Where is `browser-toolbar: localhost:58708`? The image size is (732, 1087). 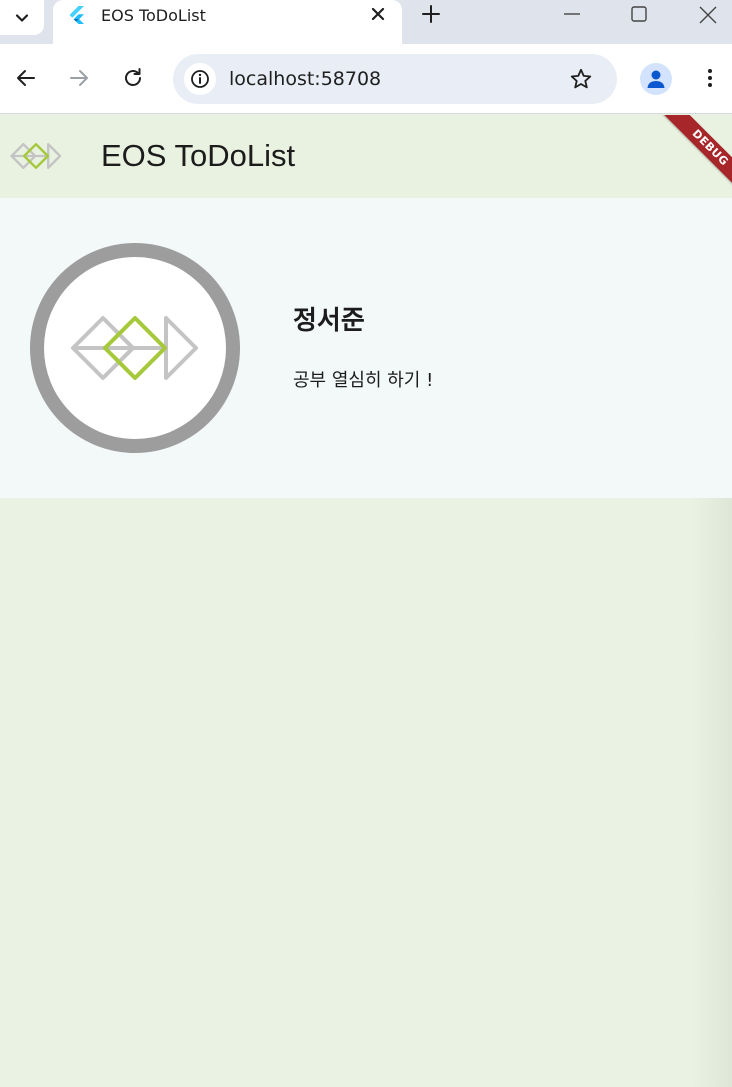
browser-toolbar: localhost:58708 is located at coordinates (366, 79).